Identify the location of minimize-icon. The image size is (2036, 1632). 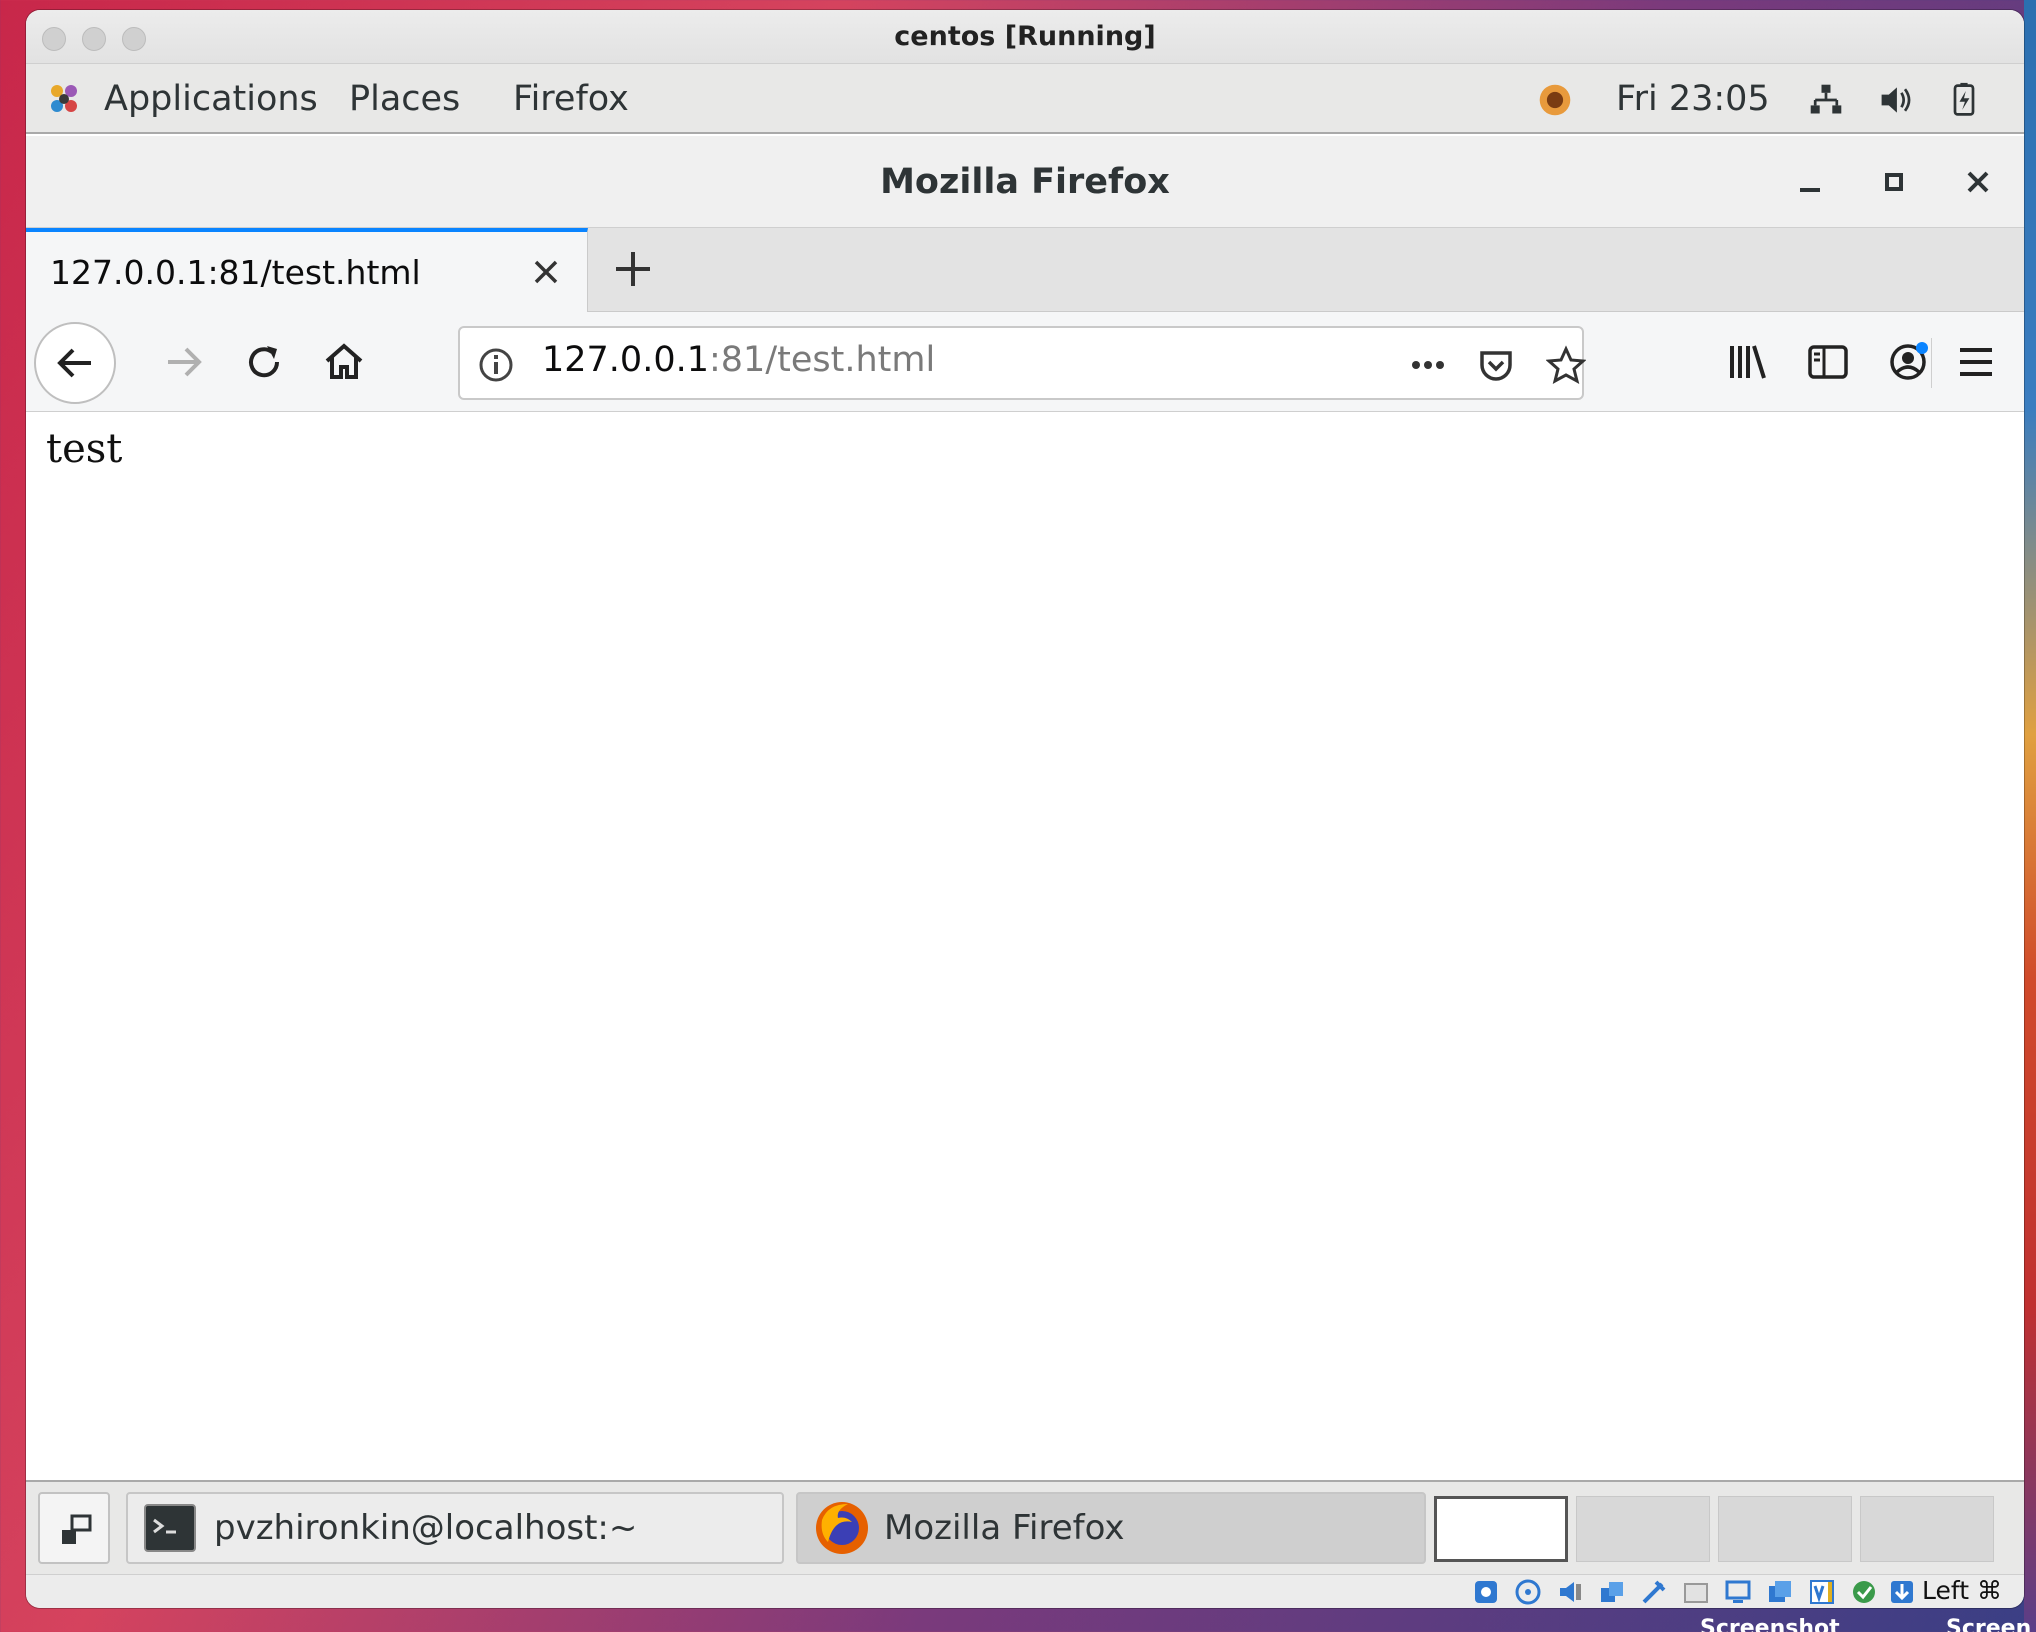
(1810, 190).